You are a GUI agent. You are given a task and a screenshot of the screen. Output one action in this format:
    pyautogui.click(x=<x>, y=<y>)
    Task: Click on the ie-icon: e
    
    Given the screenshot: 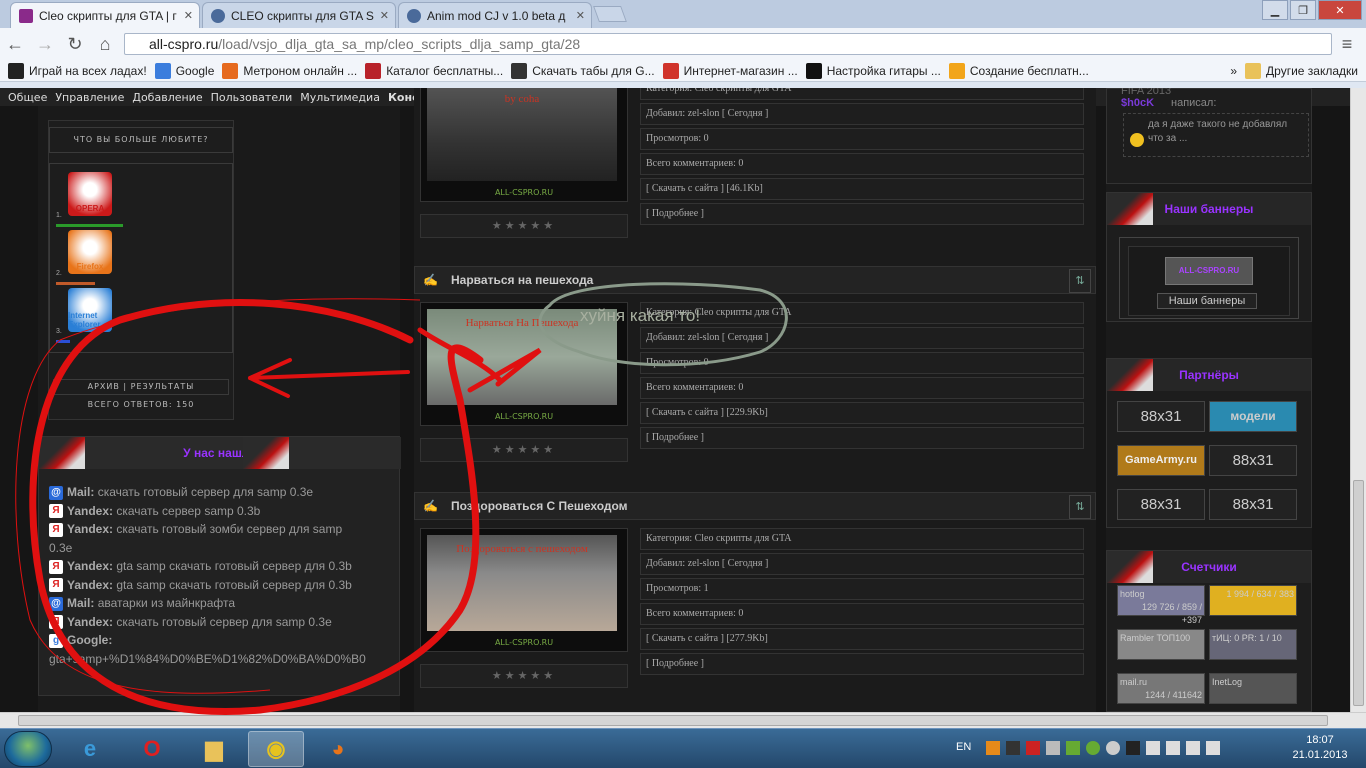 What is the action you would take?
    pyautogui.click(x=90, y=749)
    